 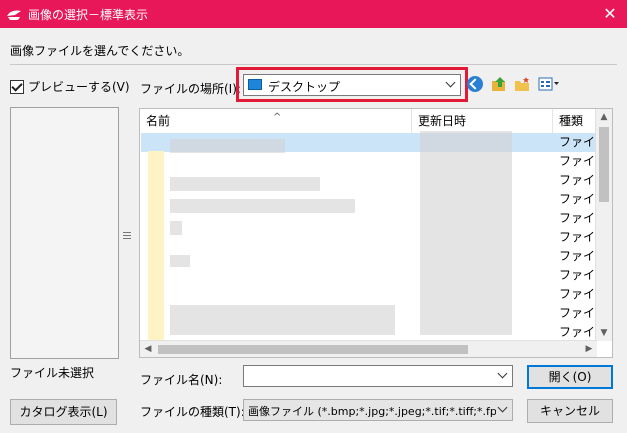 I want to click on separator, so click(x=313, y=64).